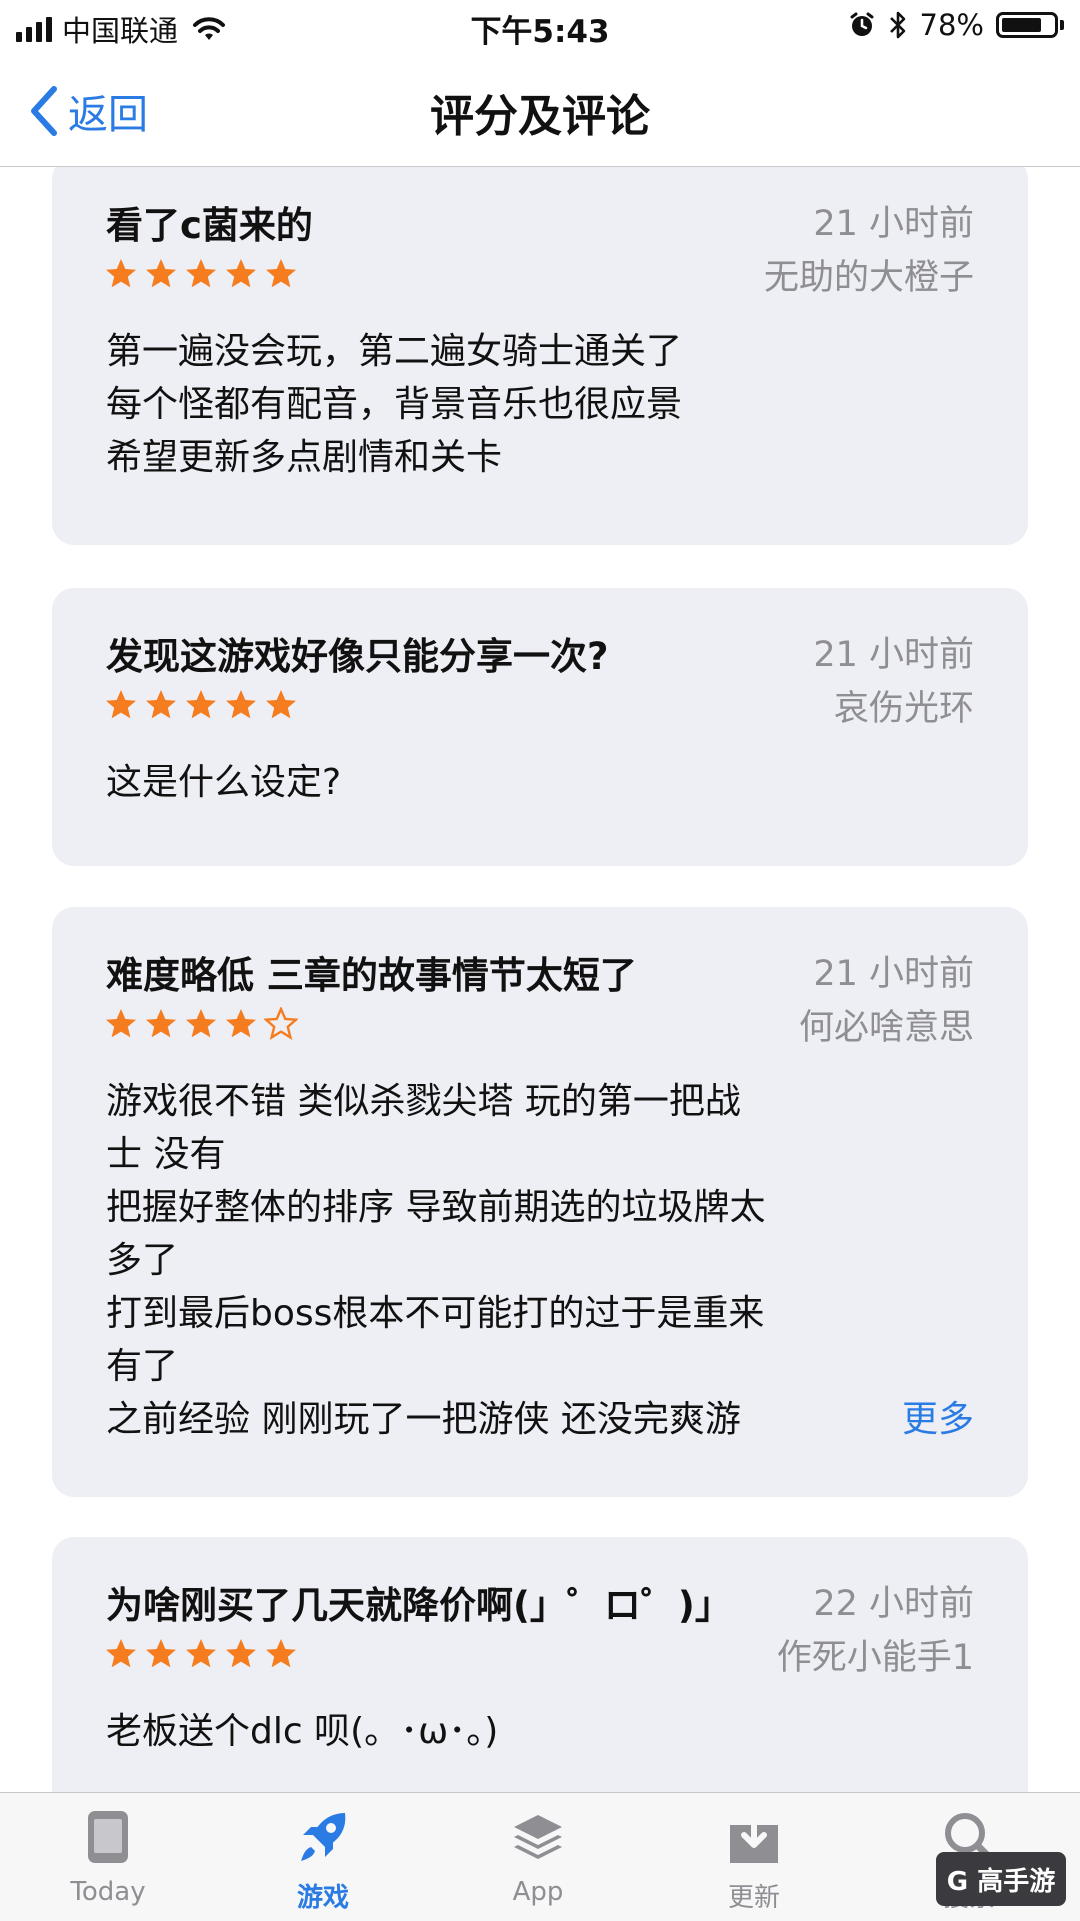  I want to click on review-date: 22 小时前, so click(893, 1604).